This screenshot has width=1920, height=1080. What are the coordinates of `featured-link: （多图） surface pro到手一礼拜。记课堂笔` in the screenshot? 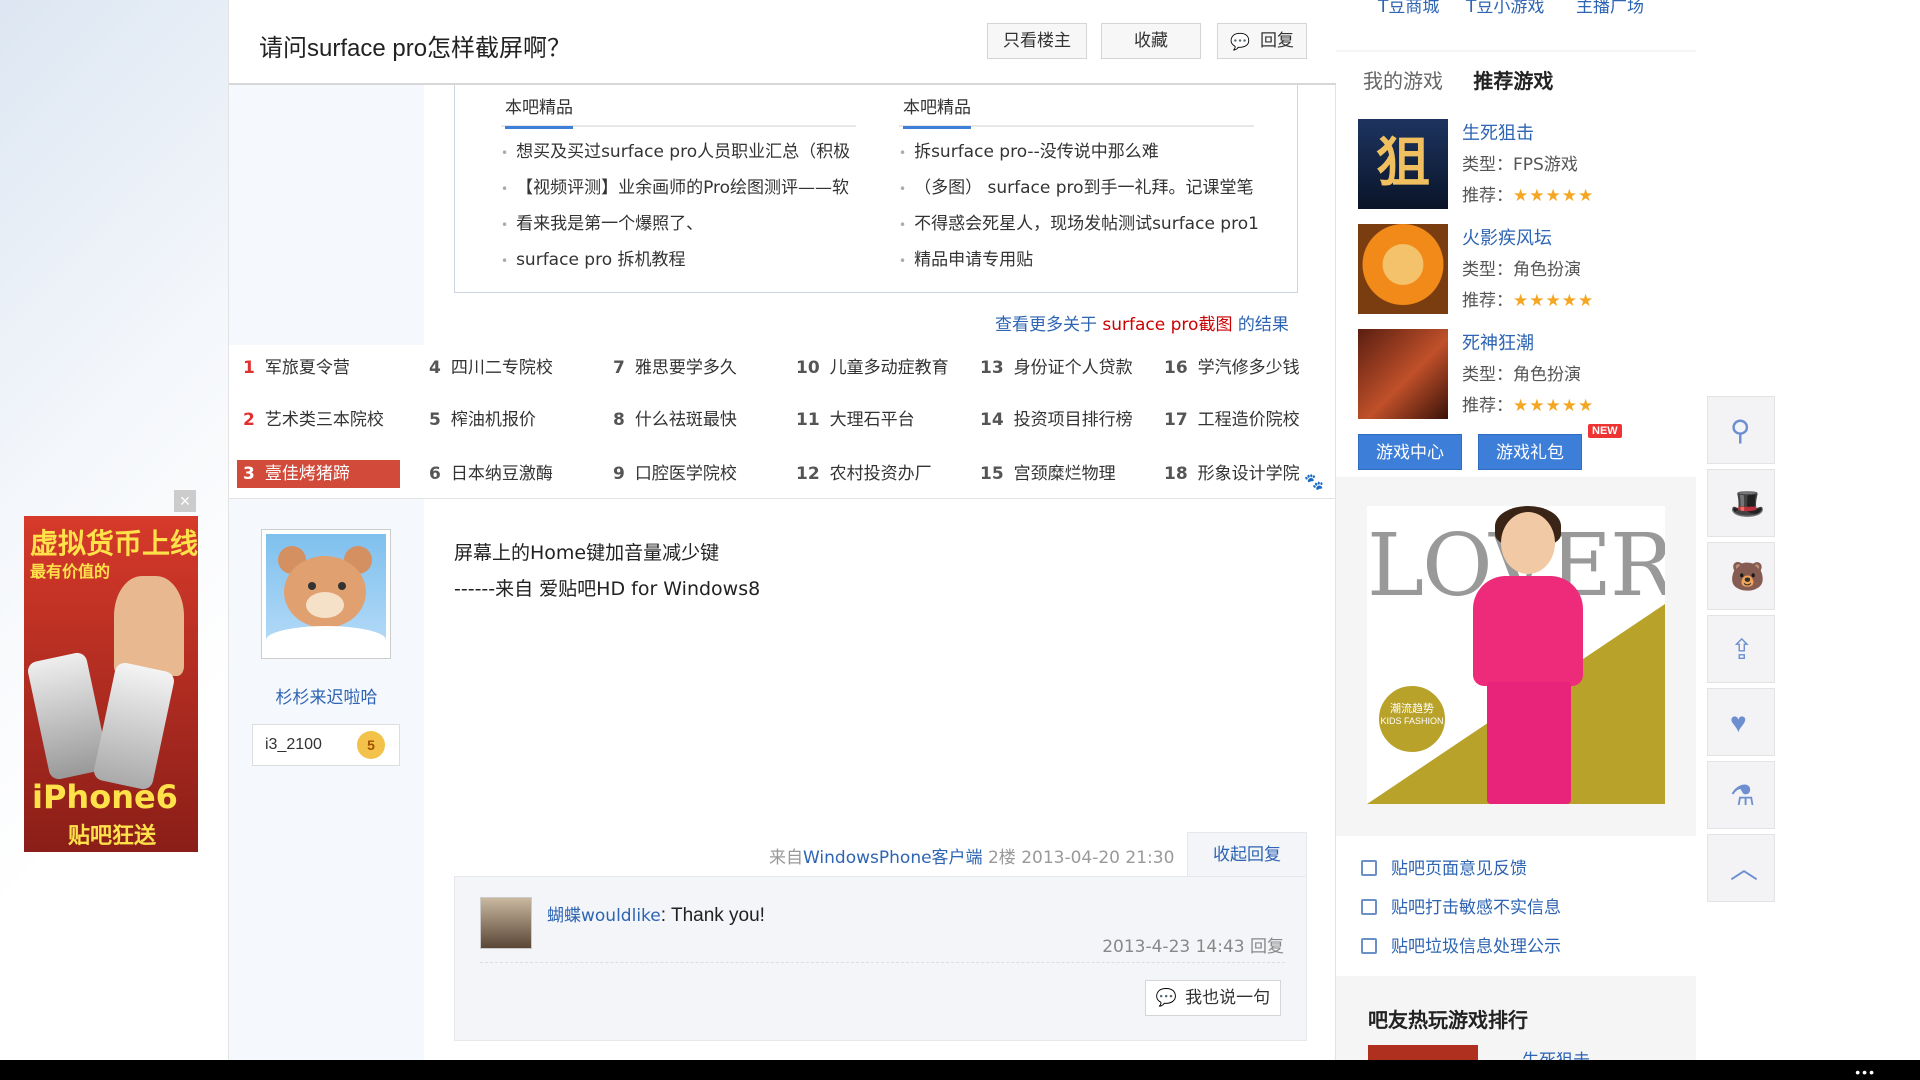 It's located at (1079, 185).